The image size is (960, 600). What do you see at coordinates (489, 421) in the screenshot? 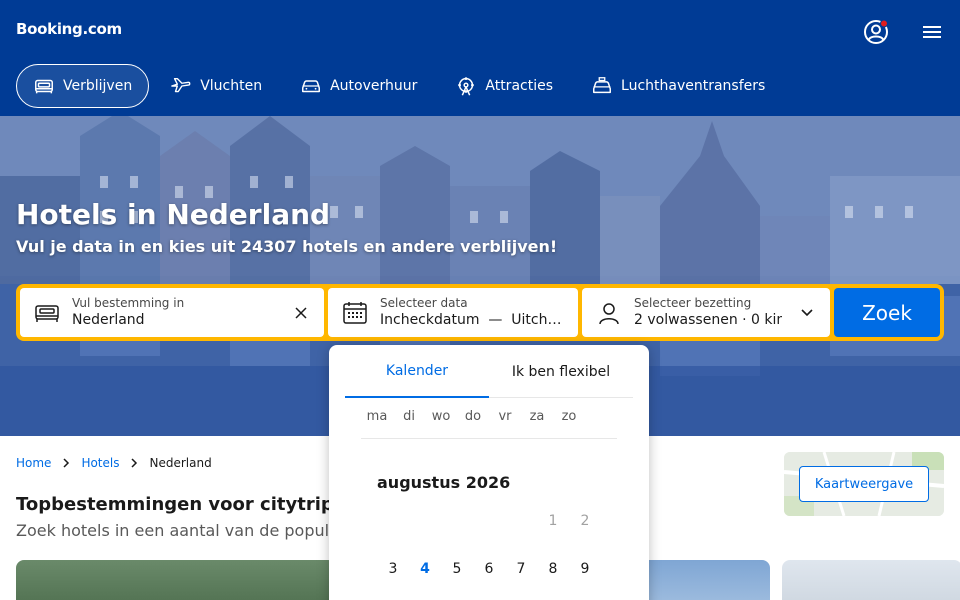
I see `weekday-header: ma di wo do vr za zo` at bounding box center [489, 421].